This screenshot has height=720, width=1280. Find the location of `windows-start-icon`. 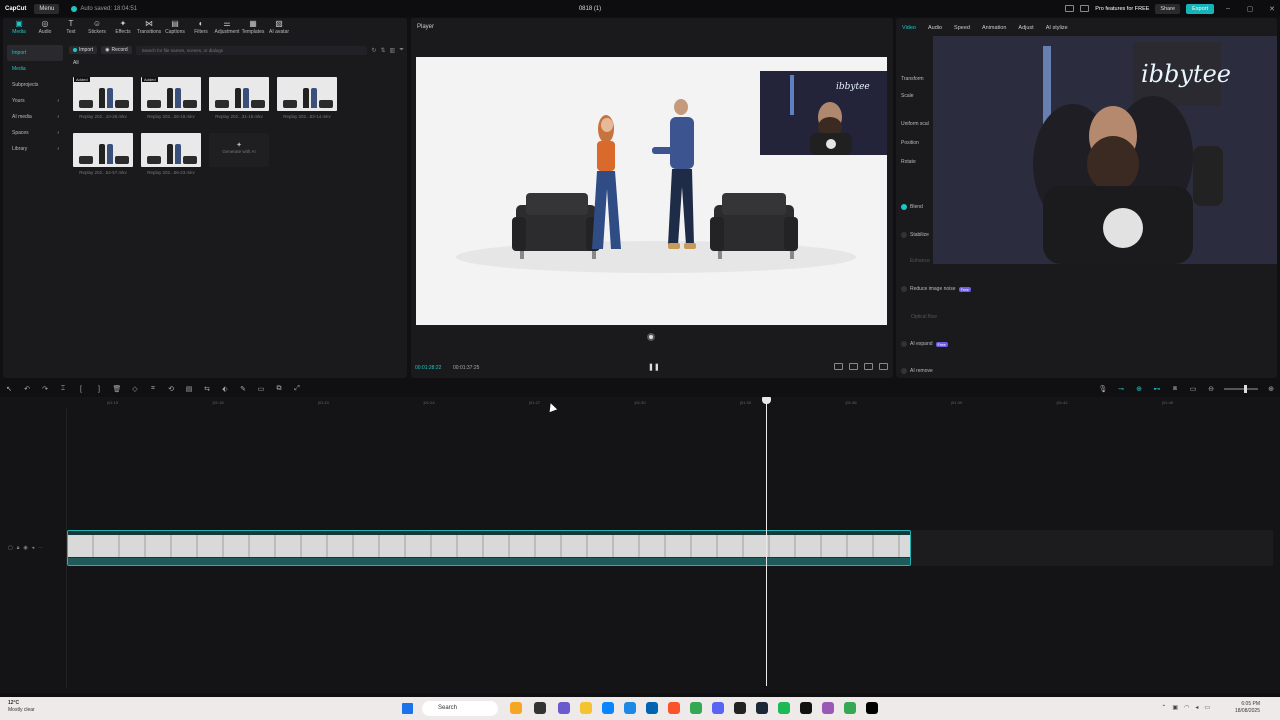

windows-start-icon is located at coordinates (407, 708).